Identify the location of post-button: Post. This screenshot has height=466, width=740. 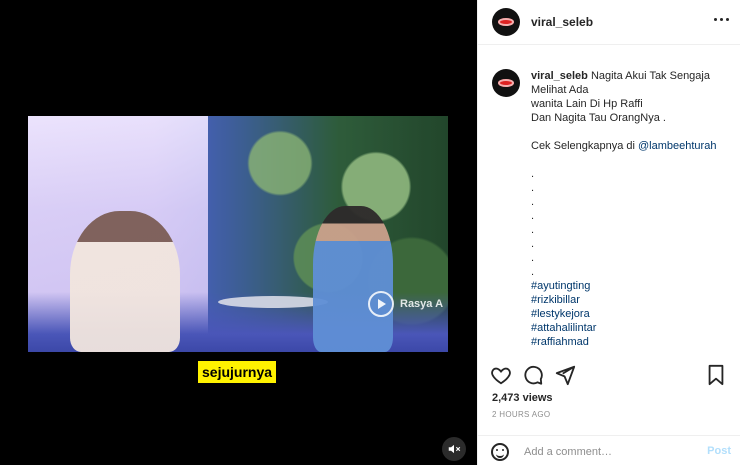
(719, 451).